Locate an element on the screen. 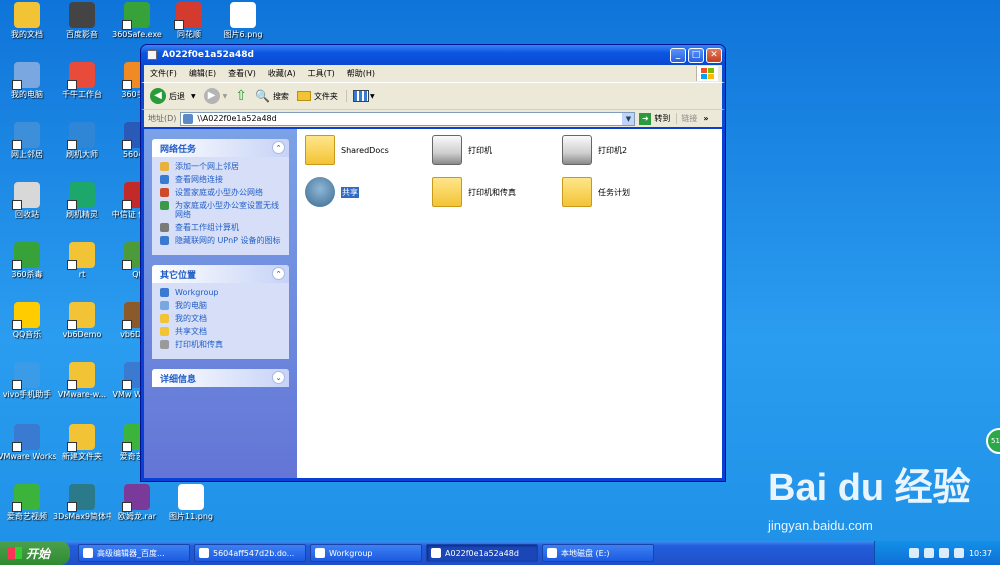 This screenshot has width=1000, height=565. taskbar-button: 本地磁盘 (E:) is located at coordinates (598, 553).